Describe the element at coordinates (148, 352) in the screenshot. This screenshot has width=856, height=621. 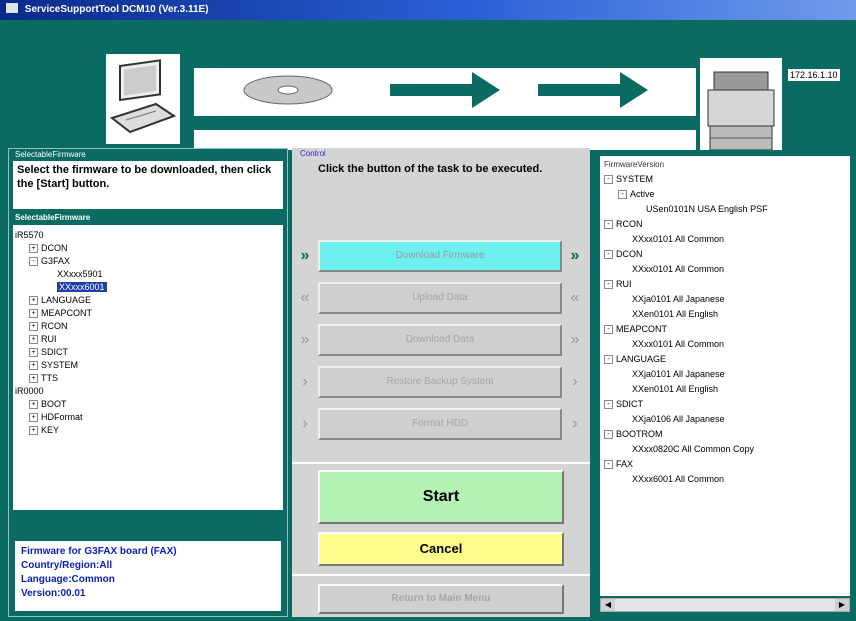
I see `tree-node: + SDICT` at that location.